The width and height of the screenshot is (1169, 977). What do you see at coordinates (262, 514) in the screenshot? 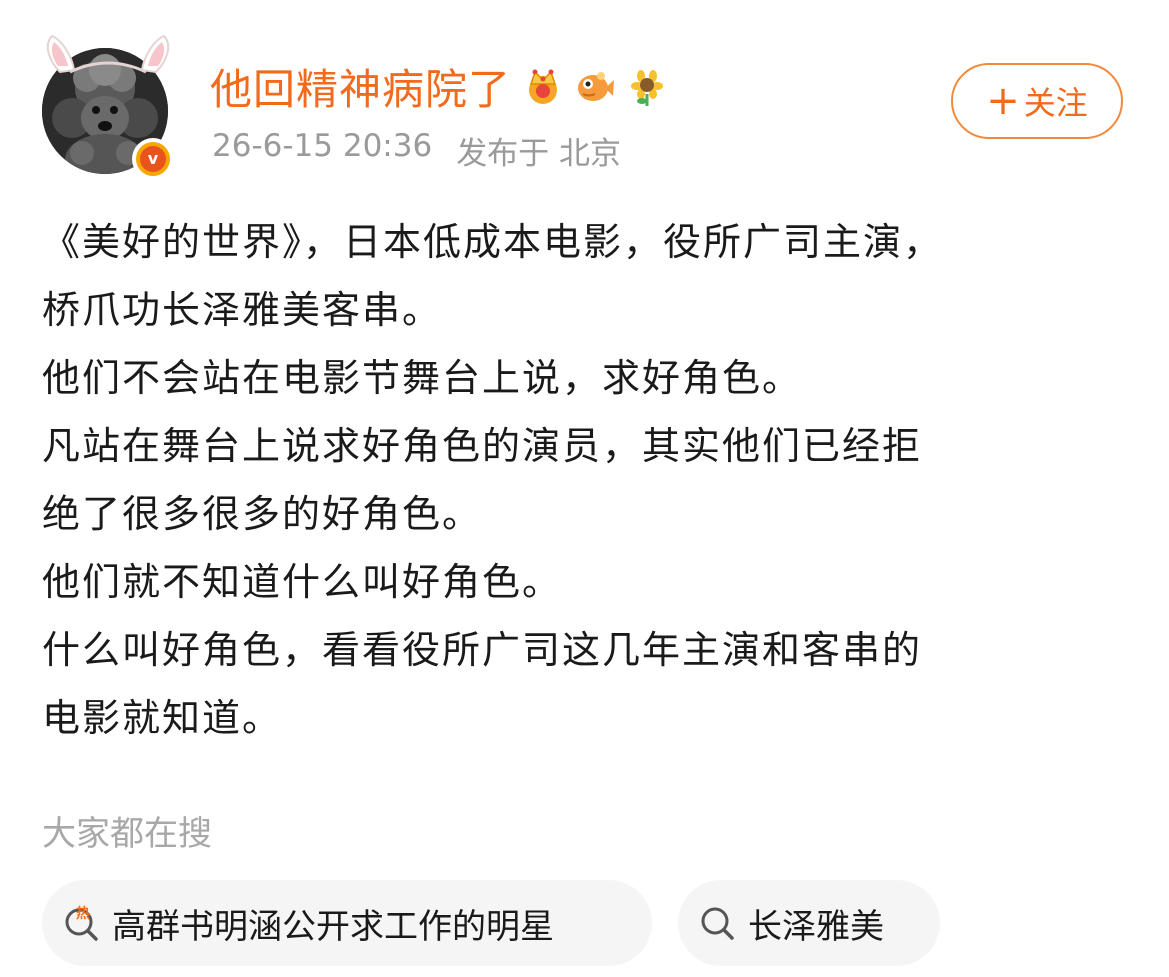
I see `post-line: 绝了很多很多的好角色。` at bounding box center [262, 514].